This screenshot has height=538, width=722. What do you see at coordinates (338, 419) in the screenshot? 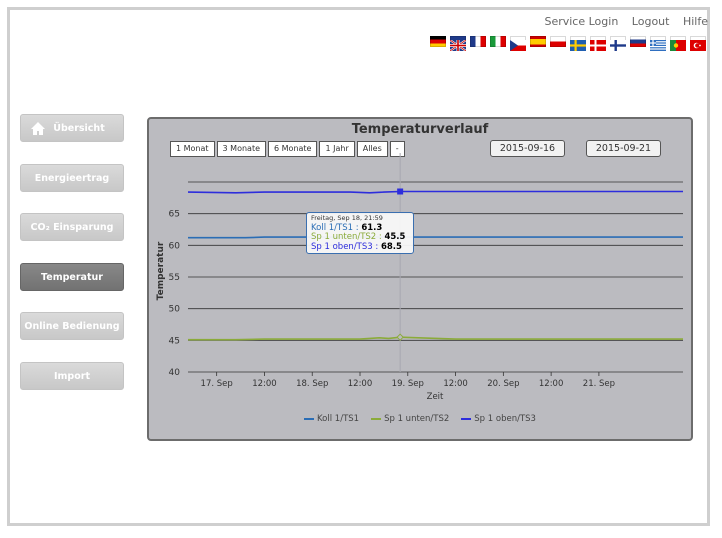
I see `legend-label: Koll 1/TS1` at bounding box center [338, 419].